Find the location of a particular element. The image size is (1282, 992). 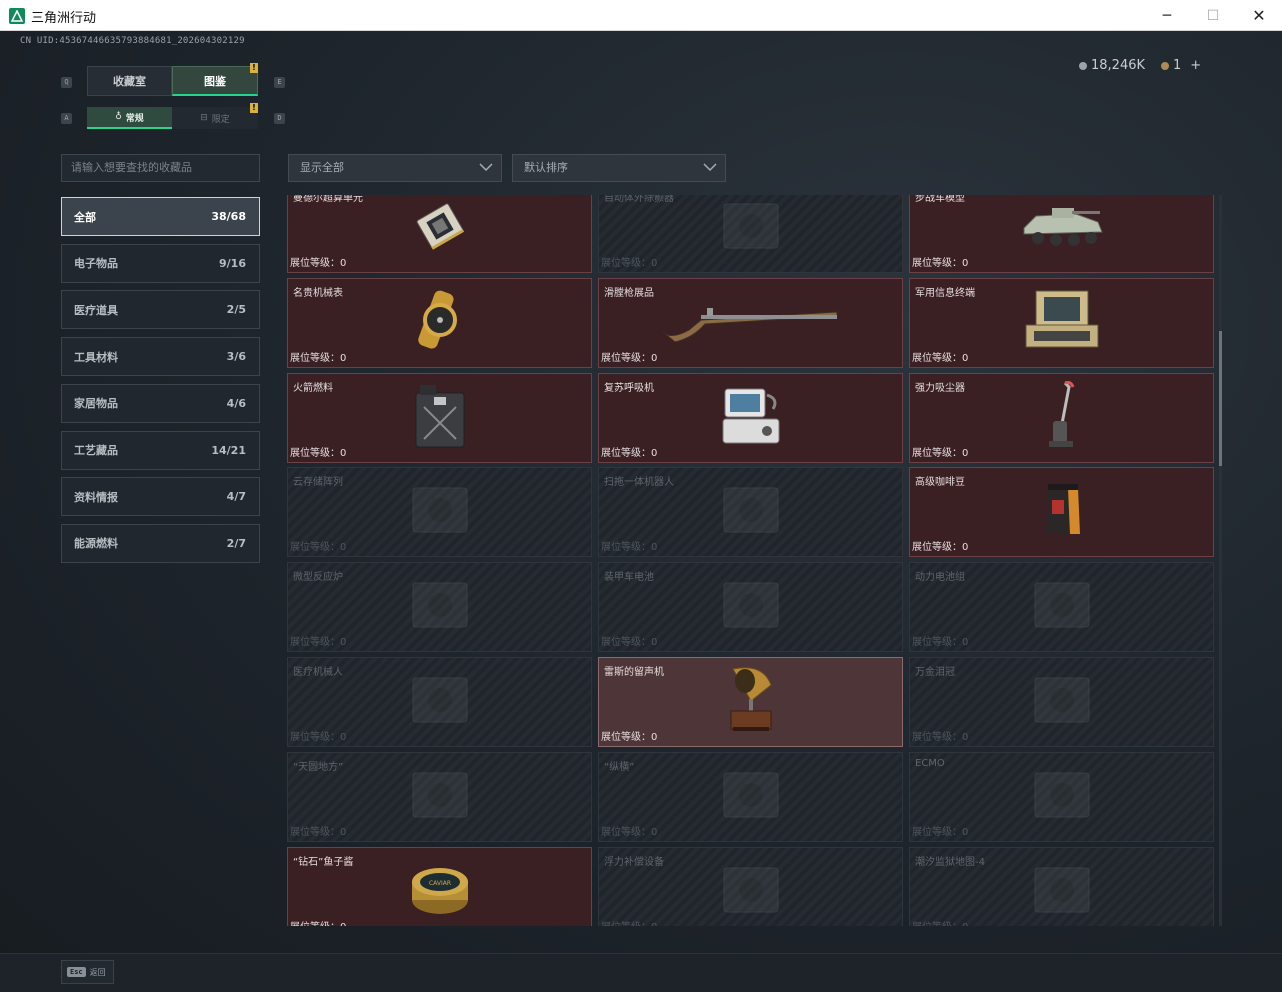

collection-card: 复苏呼吸机 展位等级：0 is located at coordinates (750, 417).